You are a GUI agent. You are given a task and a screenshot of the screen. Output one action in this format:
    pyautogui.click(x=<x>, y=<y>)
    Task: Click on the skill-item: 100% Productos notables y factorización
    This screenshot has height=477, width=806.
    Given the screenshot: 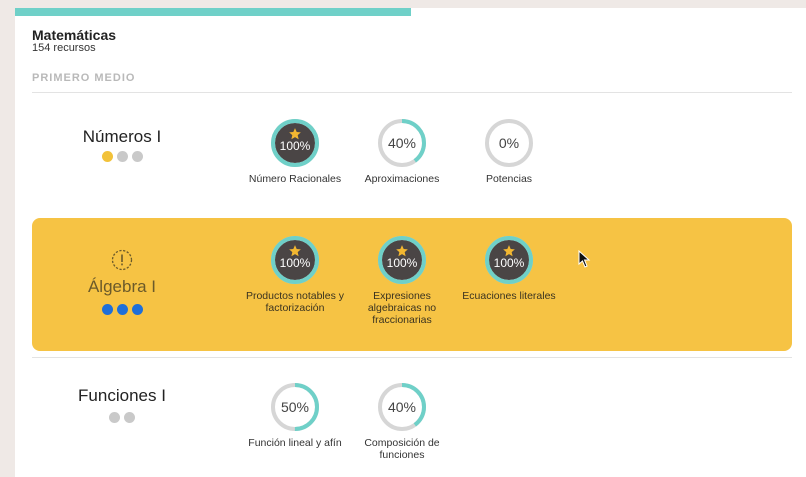 What is the action you would take?
    pyautogui.click(x=295, y=274)
    